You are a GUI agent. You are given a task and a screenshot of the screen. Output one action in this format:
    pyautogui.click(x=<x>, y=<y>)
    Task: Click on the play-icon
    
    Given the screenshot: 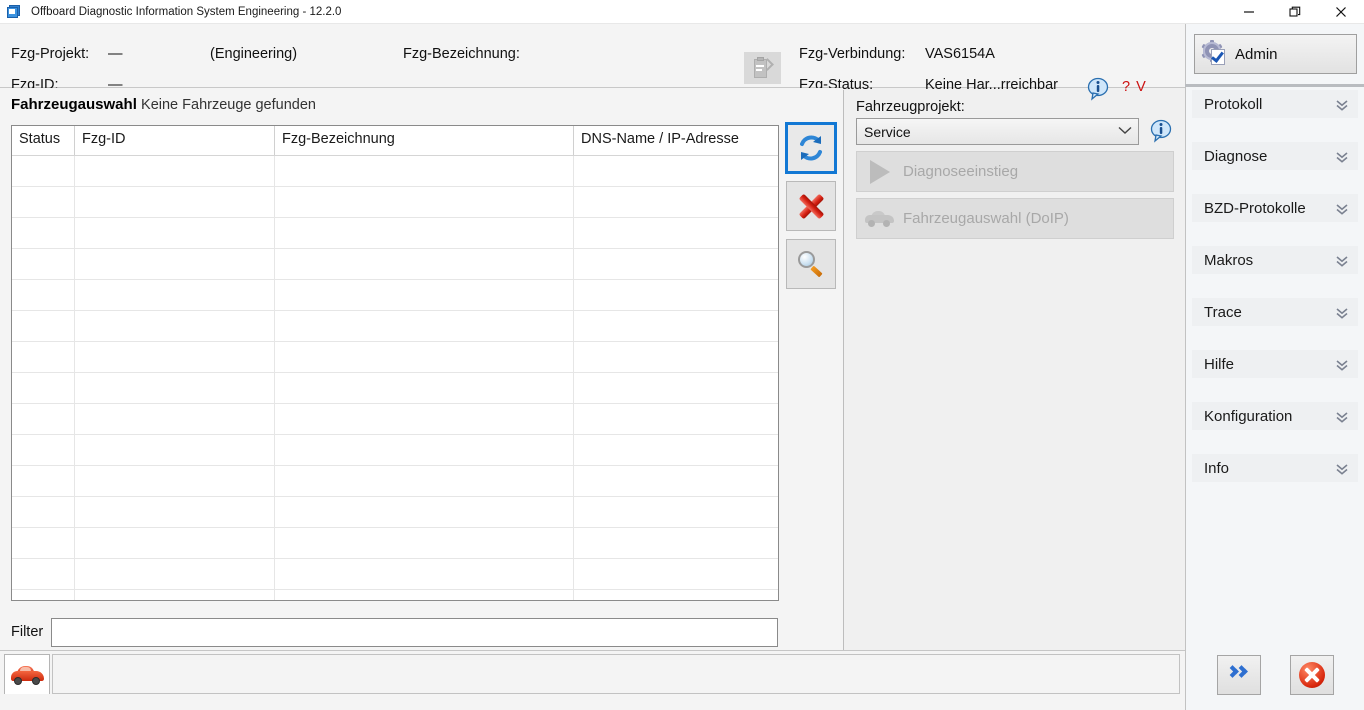 What is the action you would take?
    pyautogui.click(x=880, y=171)
    